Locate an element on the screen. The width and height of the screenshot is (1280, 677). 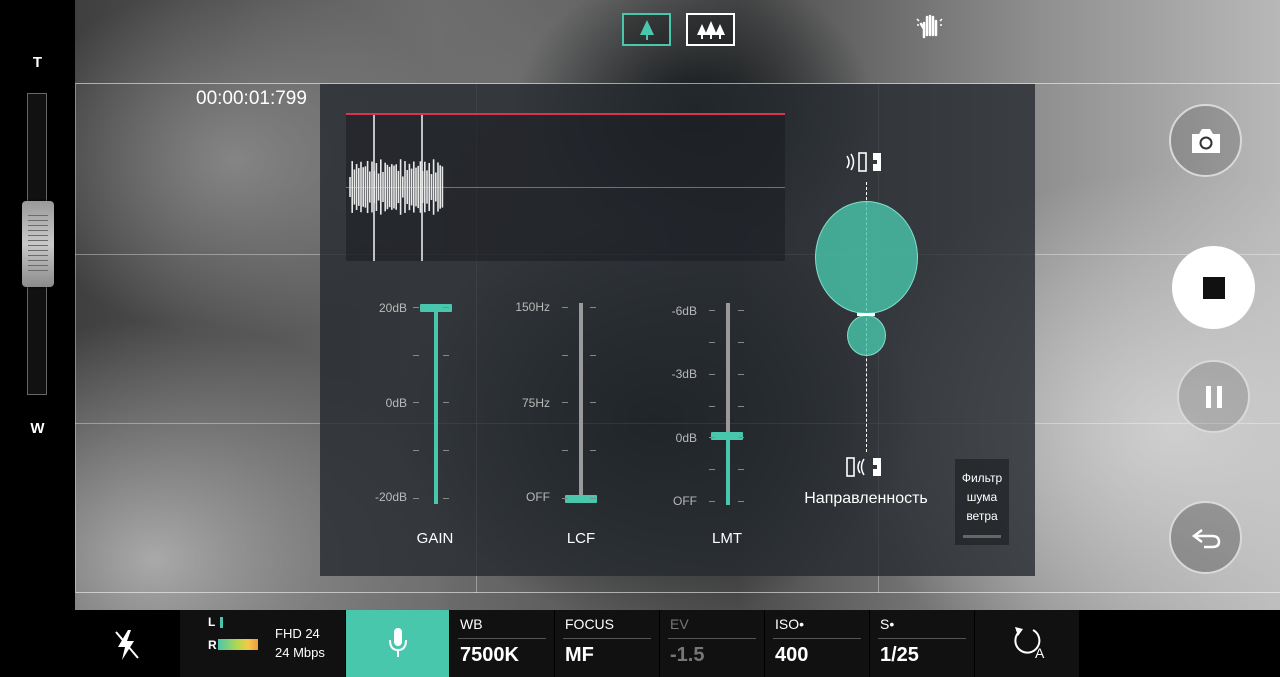
auto-reset-button: A is located at coordinates (1027, 643).